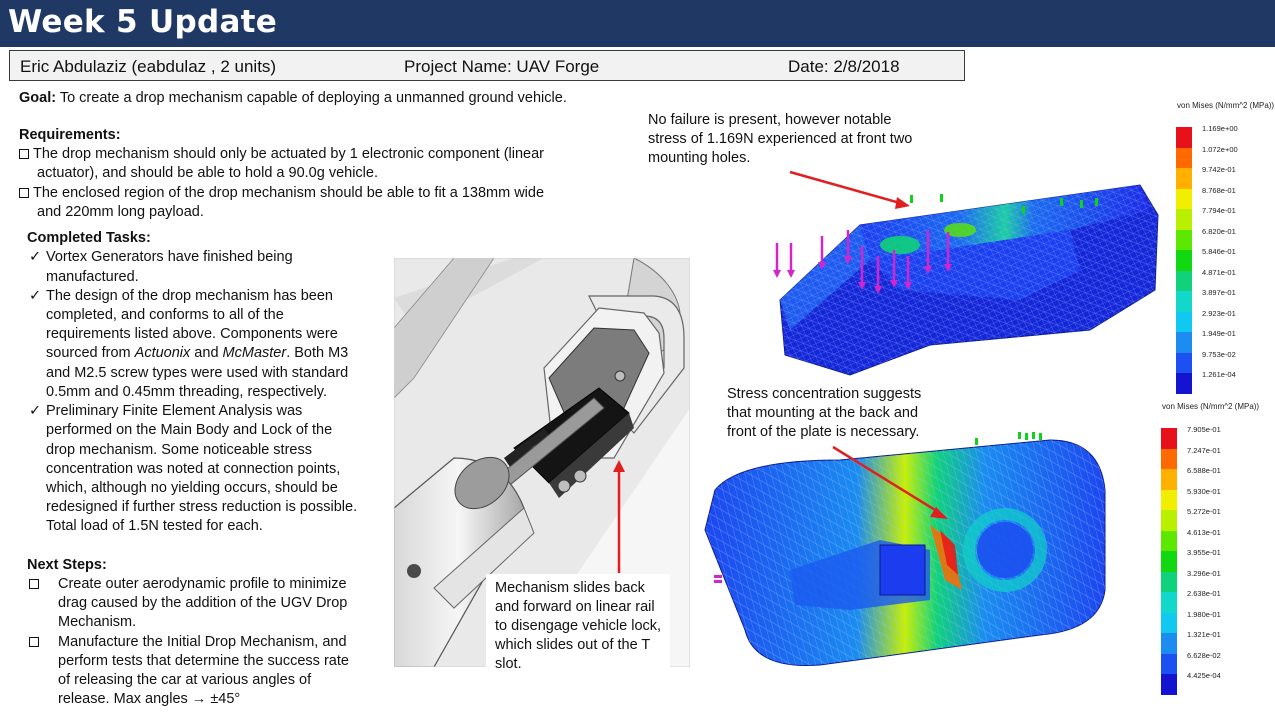 This screenshot has height=715, width=1275. Describe the element at coordinates (1204, 573) in the screenshot. I see `legend-value: 3.296e-01` at that location.